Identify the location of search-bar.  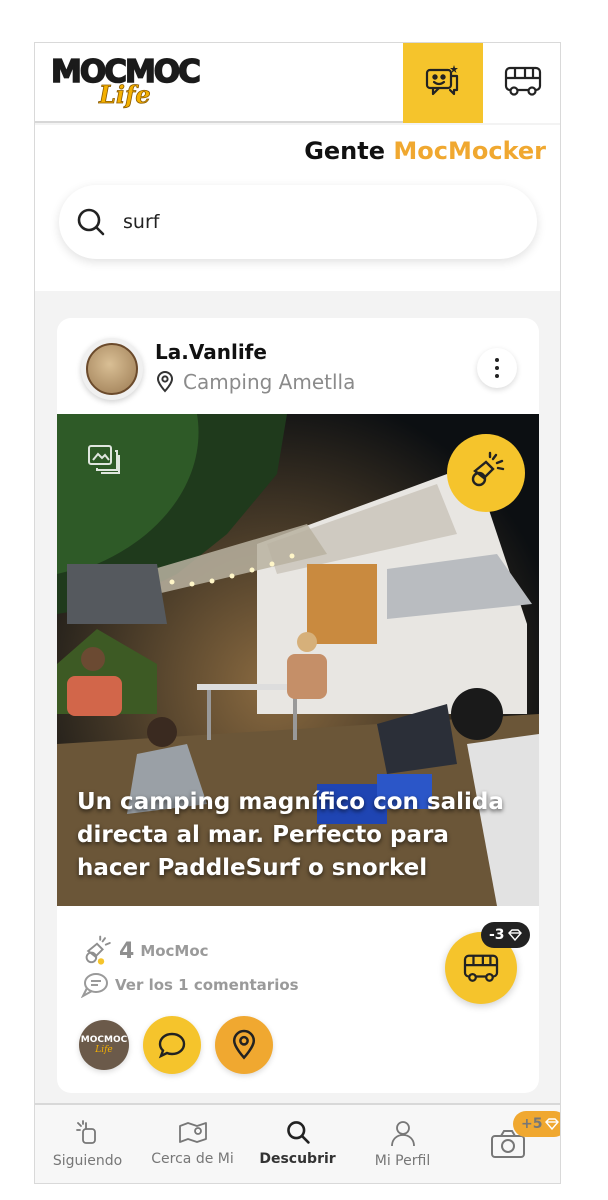
(298, 222).